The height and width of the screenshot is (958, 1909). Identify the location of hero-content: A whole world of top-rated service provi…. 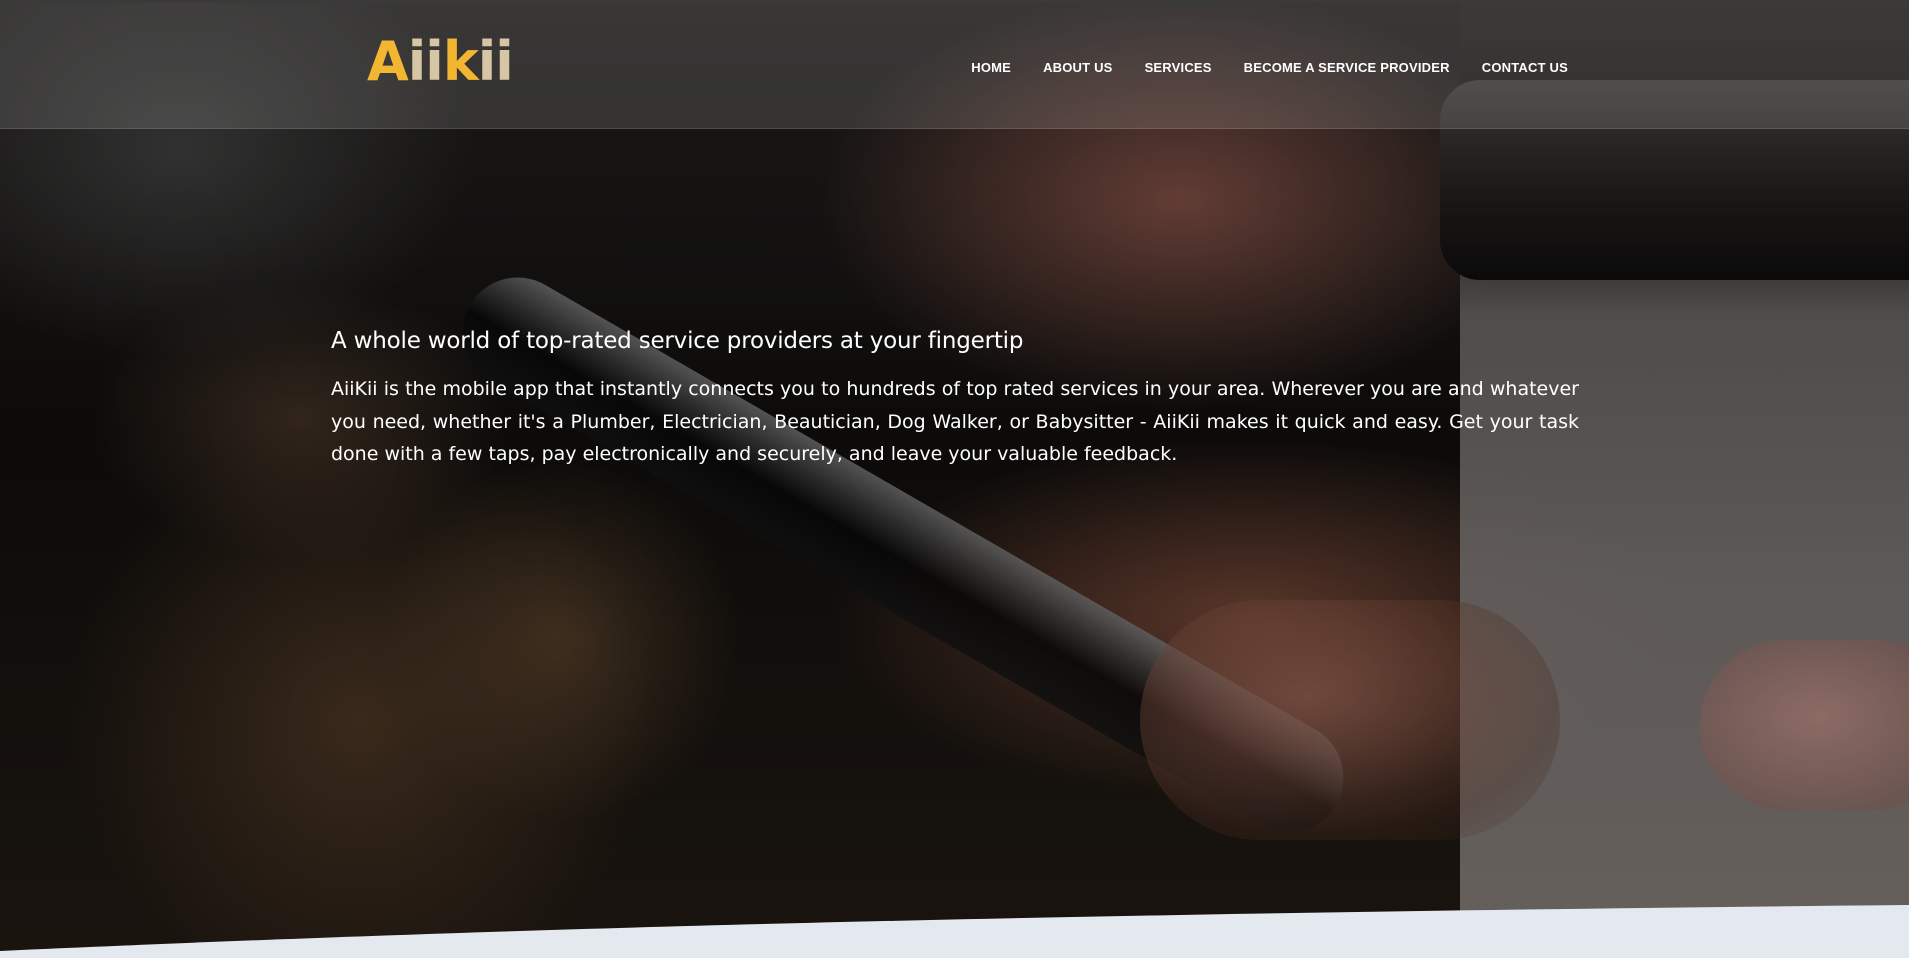
(955, 397).